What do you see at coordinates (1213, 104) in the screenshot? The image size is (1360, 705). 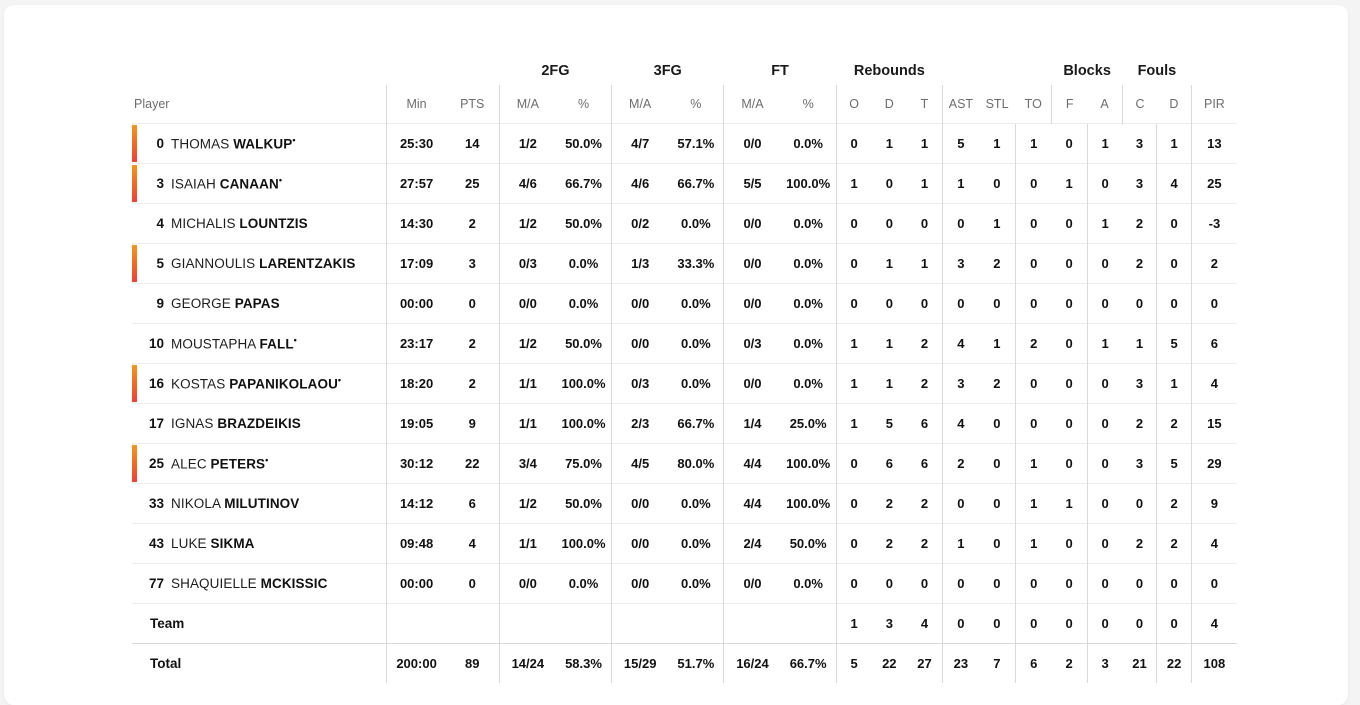 I see `column-header-pir: PIR` at bounding box center [1213, 104].